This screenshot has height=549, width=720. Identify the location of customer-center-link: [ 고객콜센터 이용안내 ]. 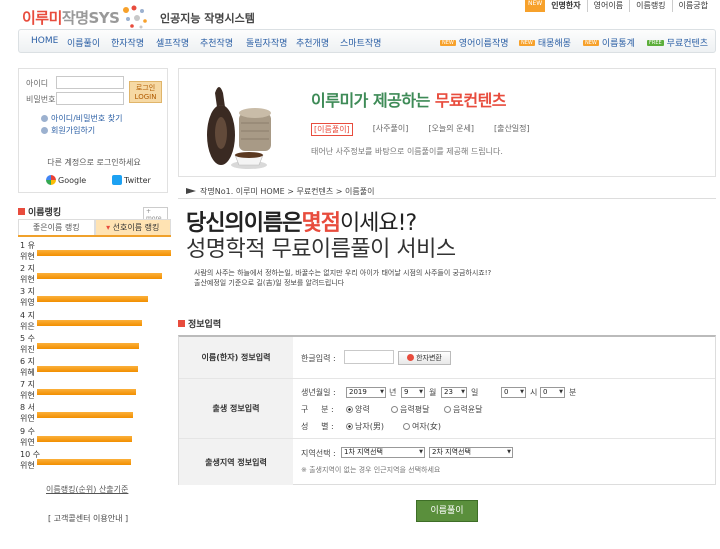
(88, 518).